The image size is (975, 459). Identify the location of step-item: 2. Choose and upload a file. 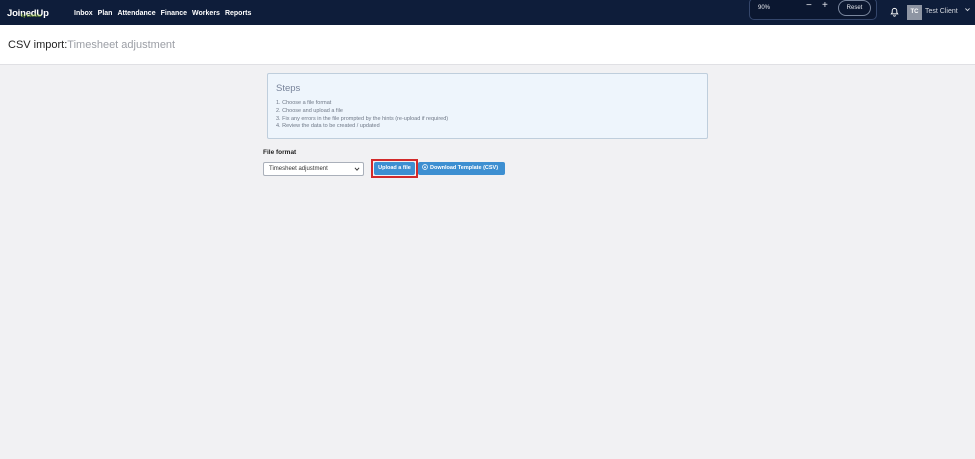
(309, 110).